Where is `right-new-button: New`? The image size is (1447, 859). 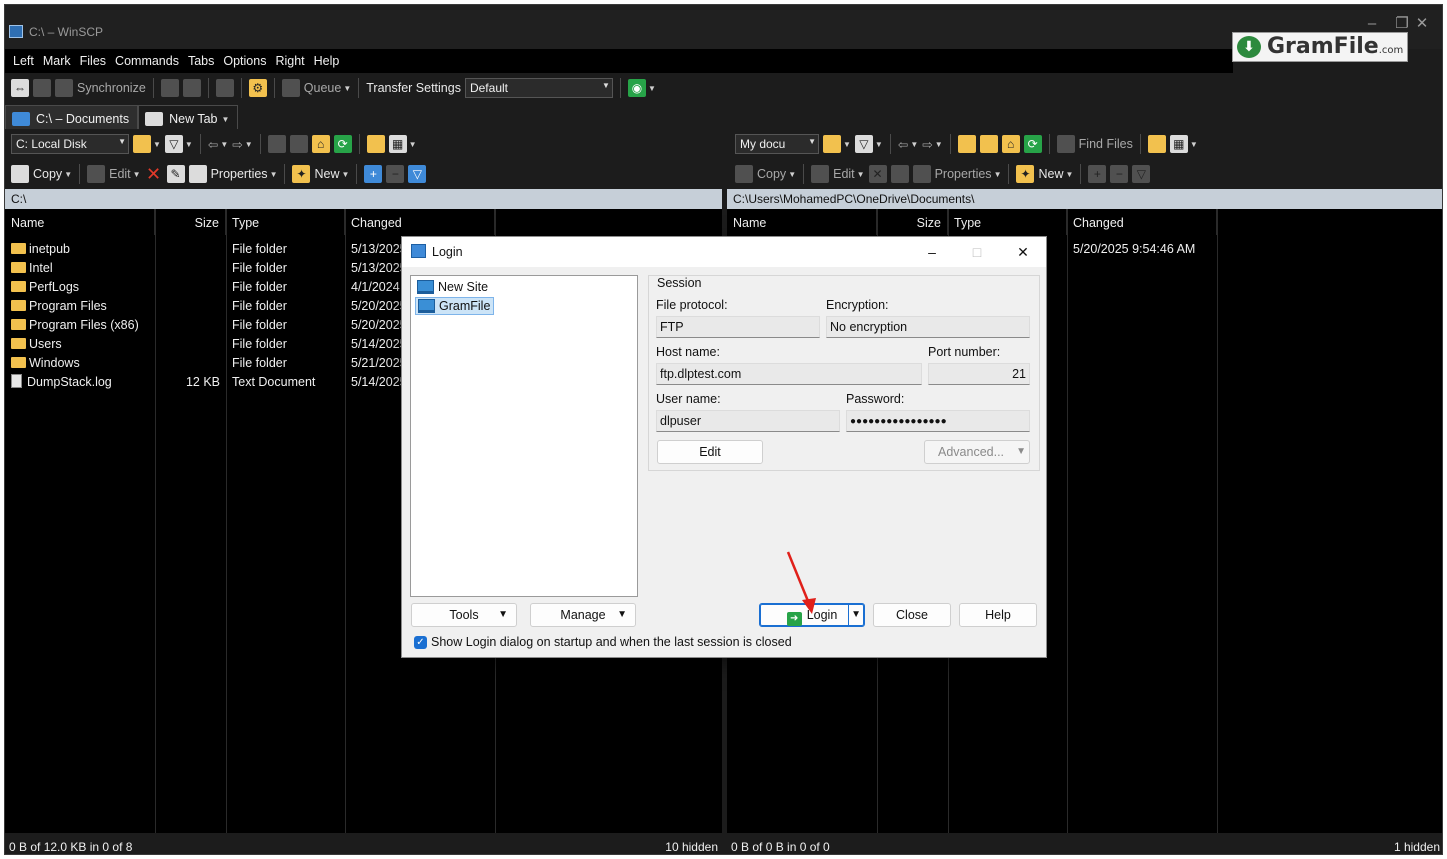
right-new-button: New is located at coordinates (1050, 174).